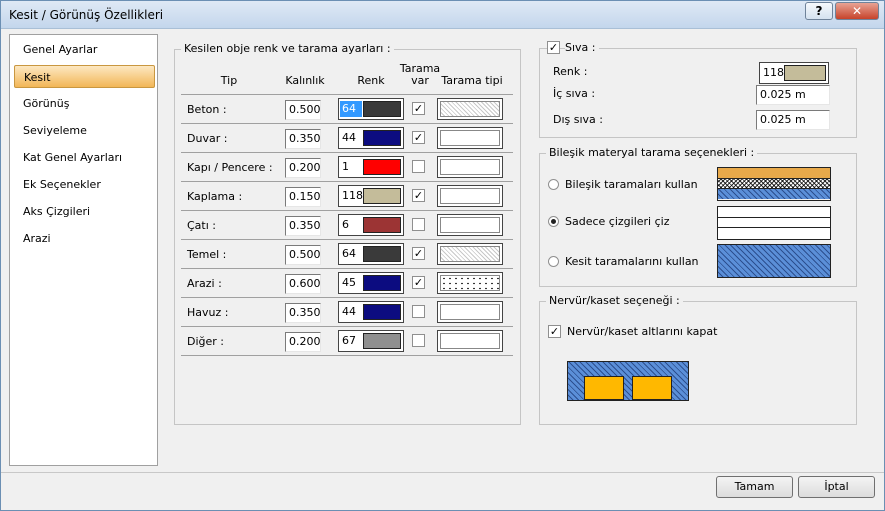 Image resolution: width=885 pixels, height=511 pixels. What do you see at coordinates (349, 282) in the screenshot?
I see `color-number: 45` at bounding box center [349, 282].